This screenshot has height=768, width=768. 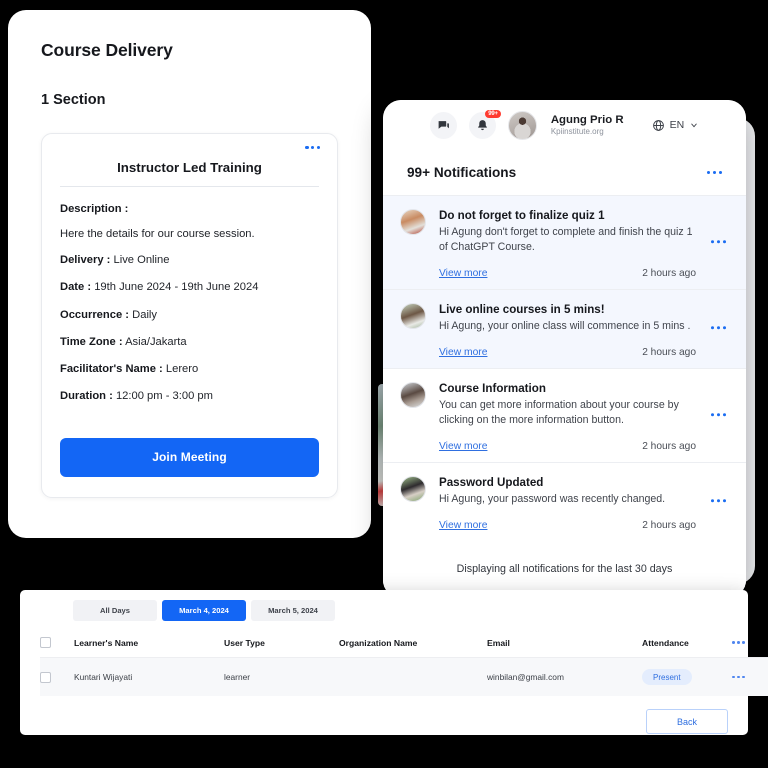 What do you see at coordinates (204, 610) in the screenshot?
I see `tab-march-4: March 4, 2024` at bounding box center [204, 610].